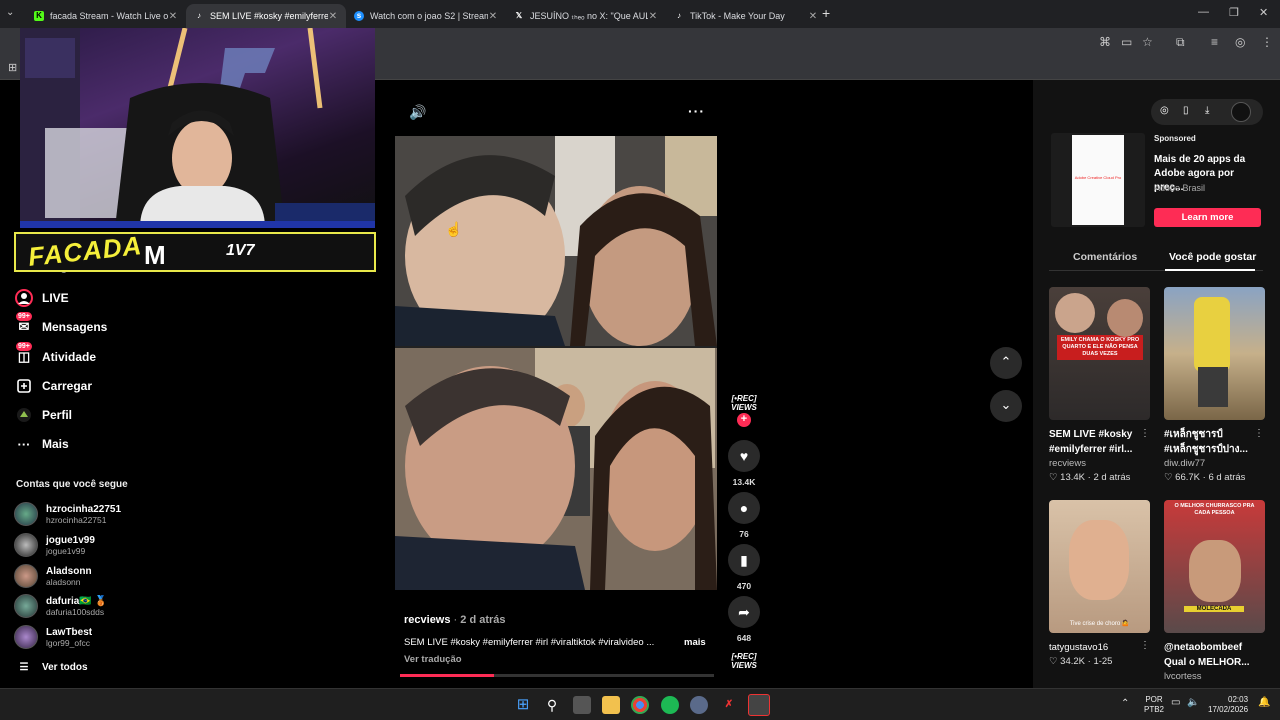 The width and height of the screenshot is (1280, 720). What do you see at coordinates (1180, 188) in the screenshot?
I see `ad-brand: Adobe Brasil` at bounding box center [1180, 188].